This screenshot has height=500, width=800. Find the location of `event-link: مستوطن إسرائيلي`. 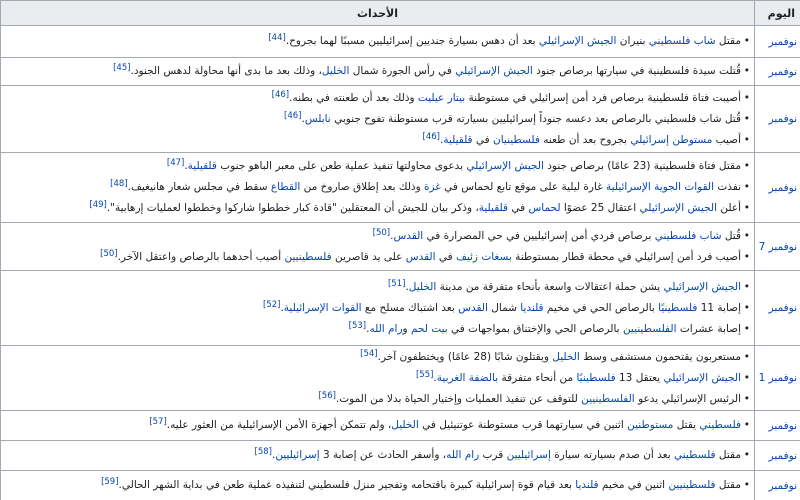

event-link: مستوطن إسرائيلي is located at coordinates (671, 140).